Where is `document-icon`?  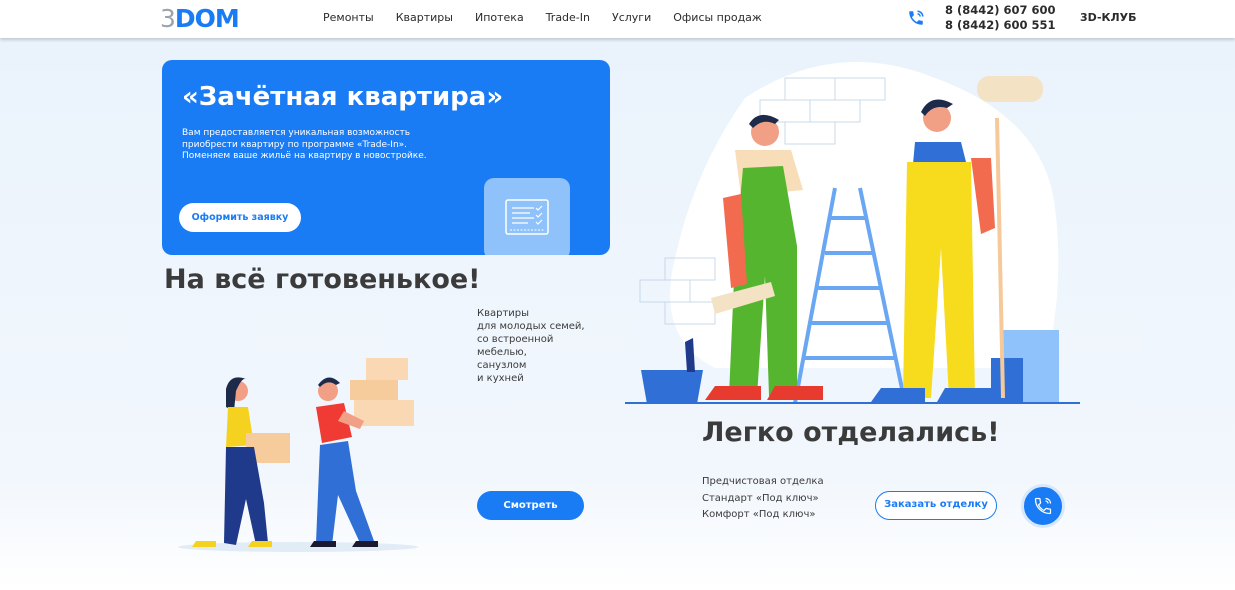 document-icon is located at coordinates (527, 217).